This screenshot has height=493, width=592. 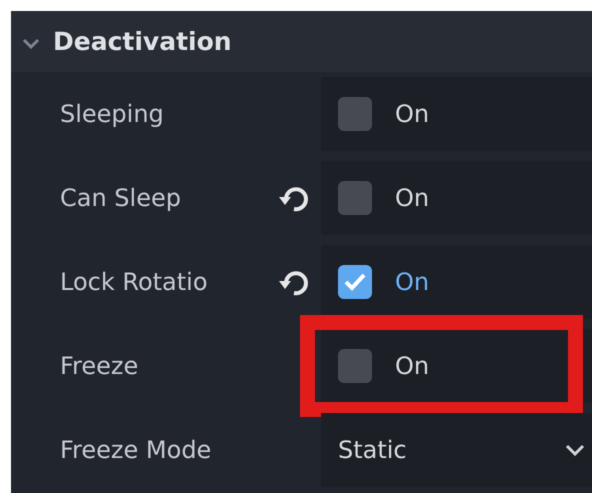 What do you see at coordinates (142, 41) in the screenshot?
I see `section-title: Deactivation` at bounding box center [142, 41].